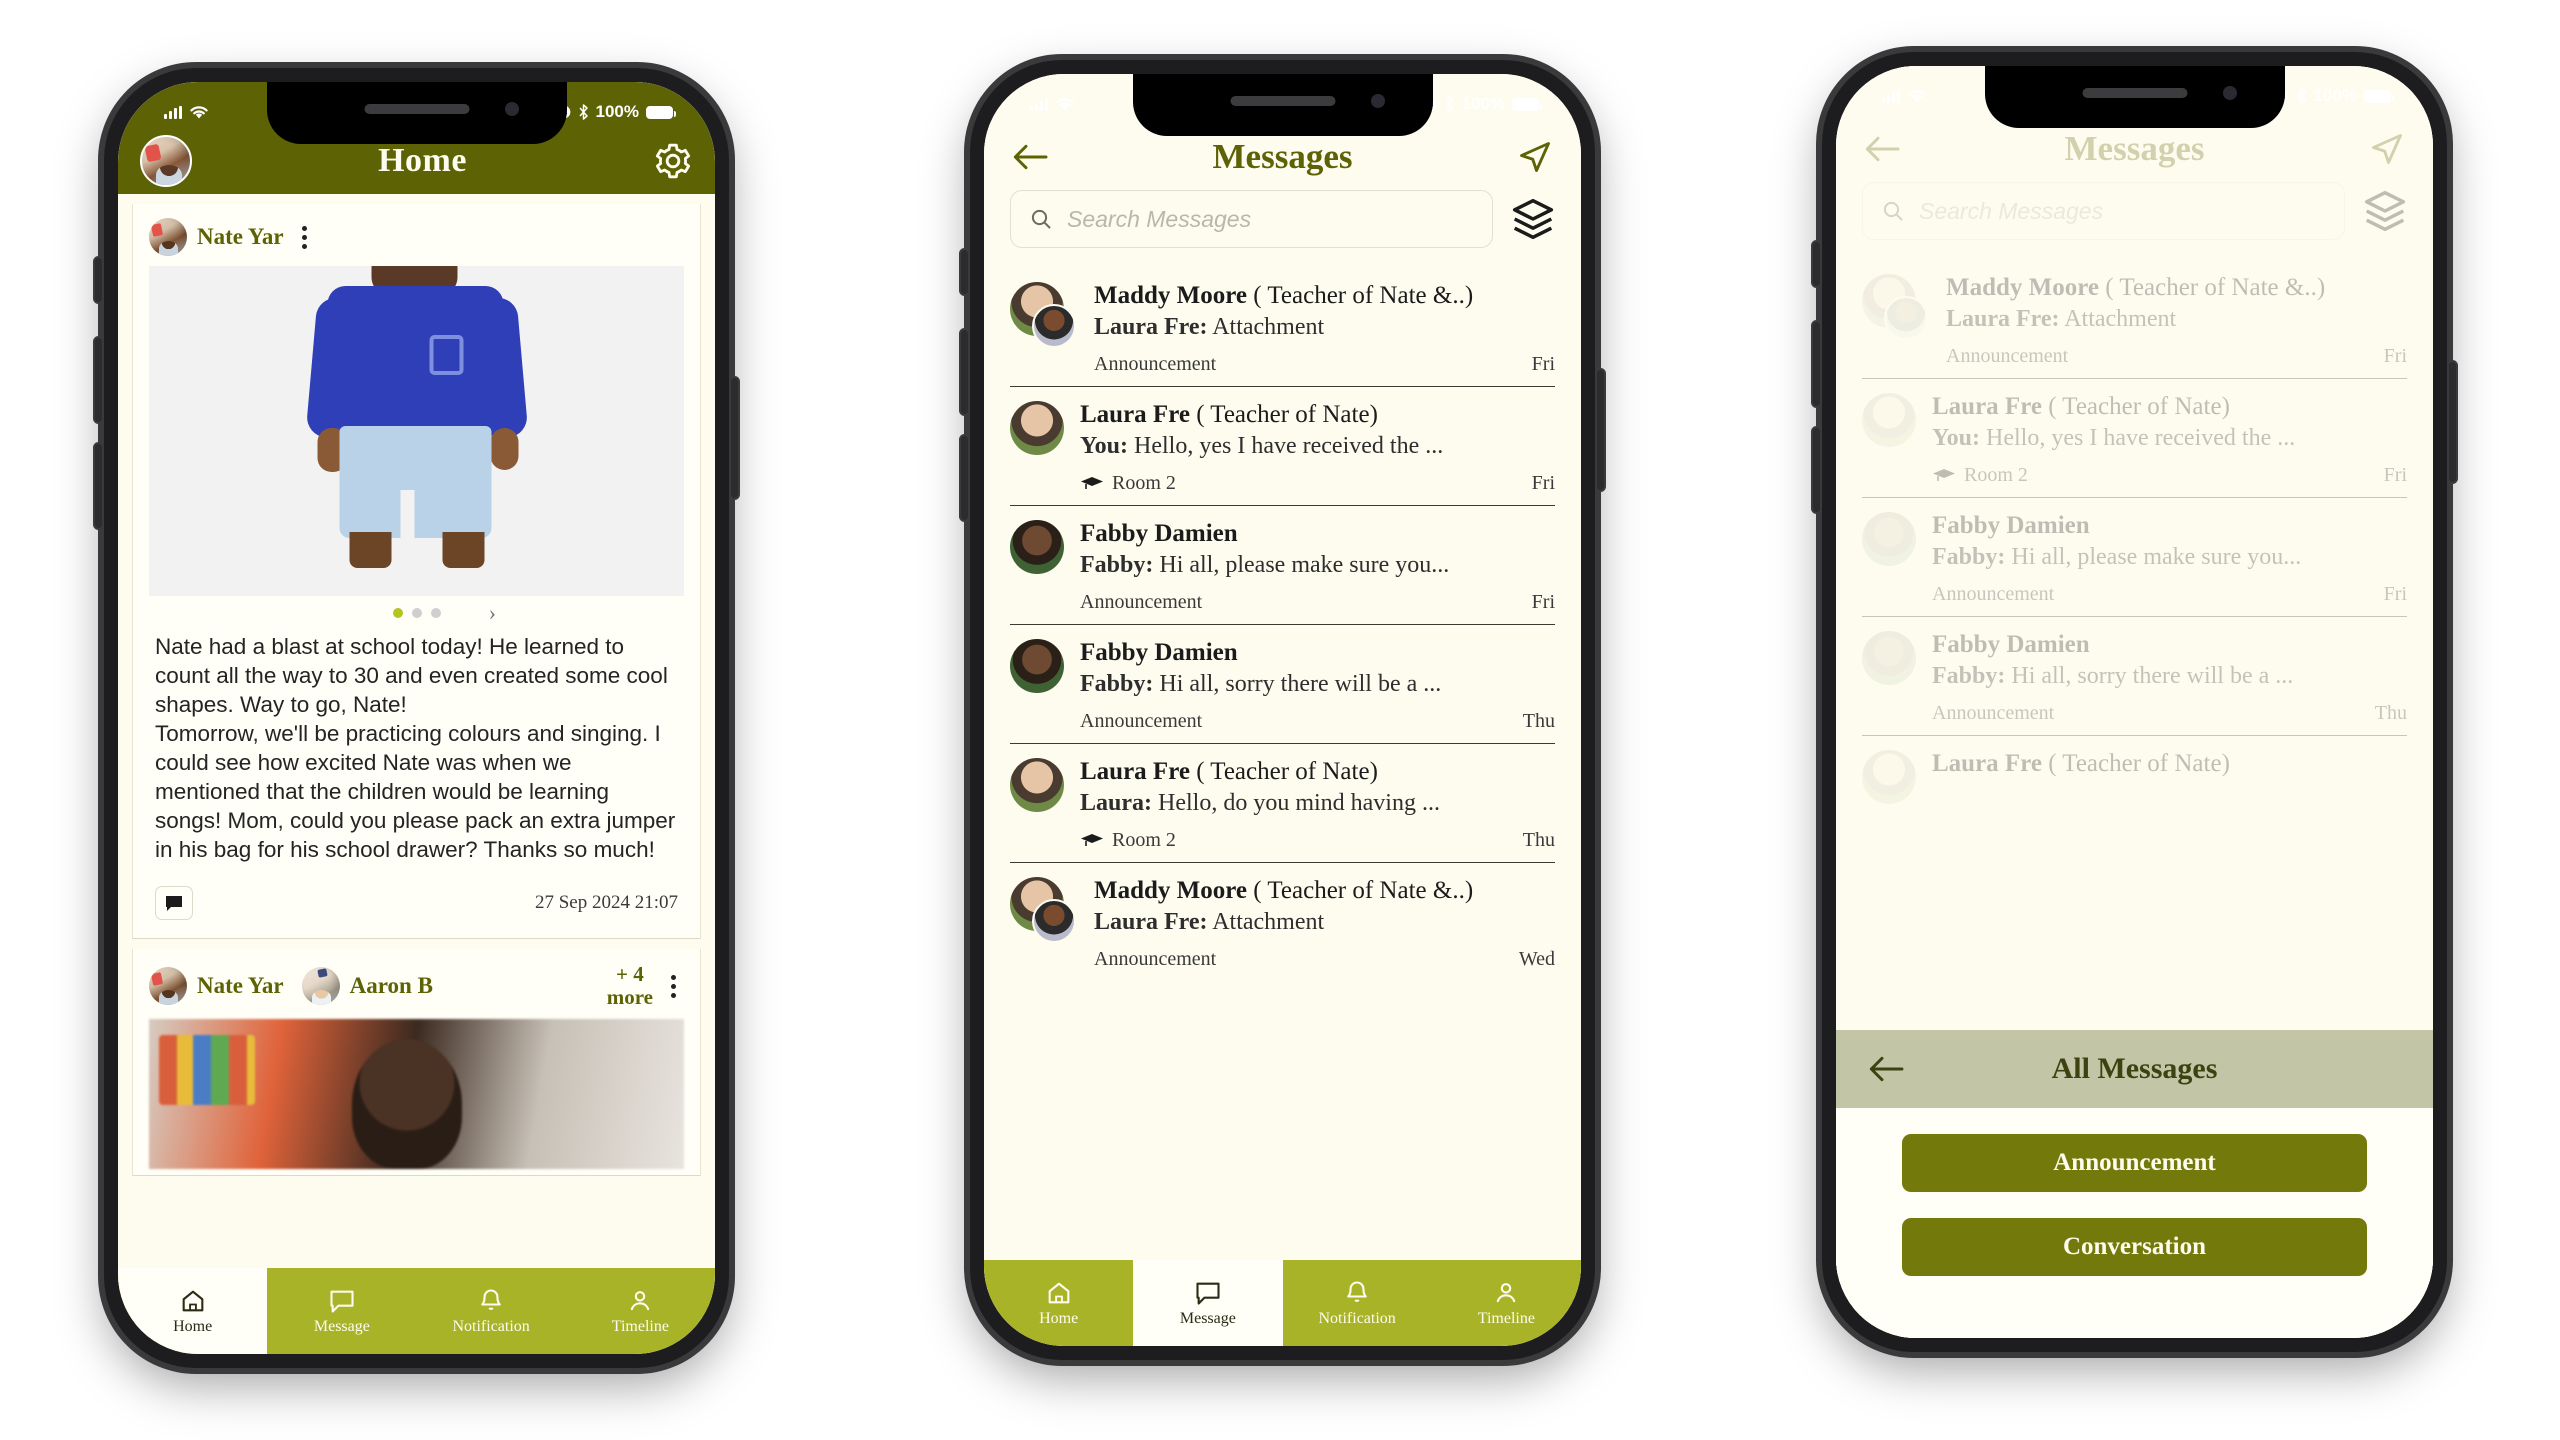  I want to click on search-input: Search Messages, so click(1251, 219).